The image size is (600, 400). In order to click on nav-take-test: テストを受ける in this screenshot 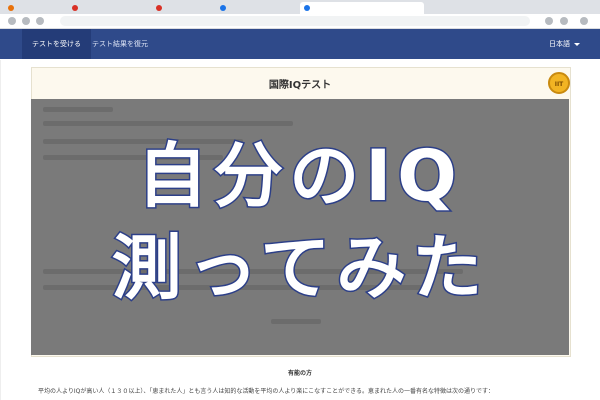, I will do `click(56, 44)`.